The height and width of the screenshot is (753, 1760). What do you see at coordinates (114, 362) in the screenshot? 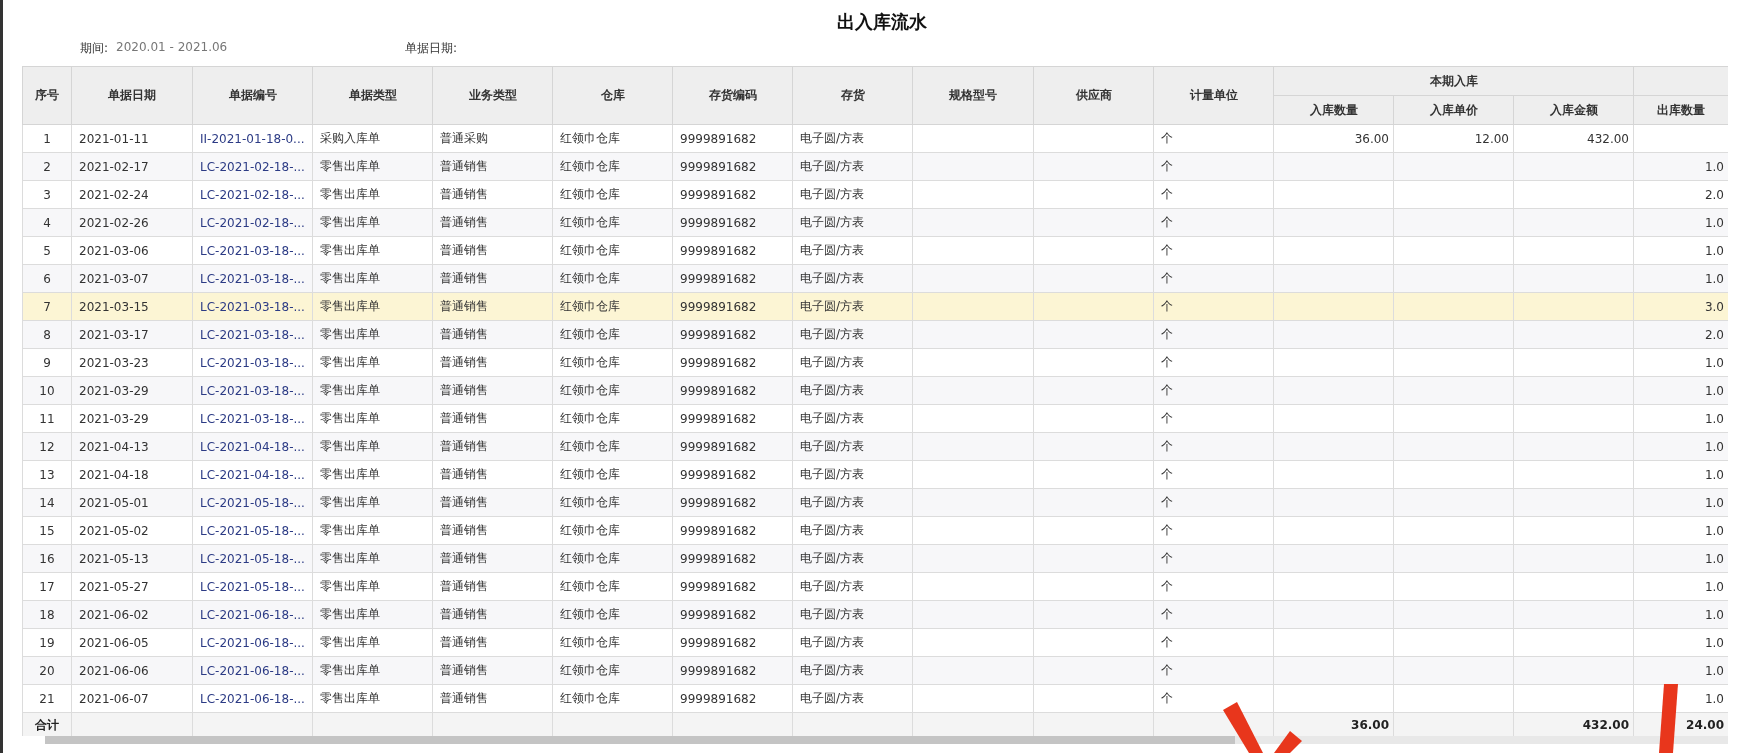
I see `table-cell: 2021-03-23` at bounding box center [114, 362].